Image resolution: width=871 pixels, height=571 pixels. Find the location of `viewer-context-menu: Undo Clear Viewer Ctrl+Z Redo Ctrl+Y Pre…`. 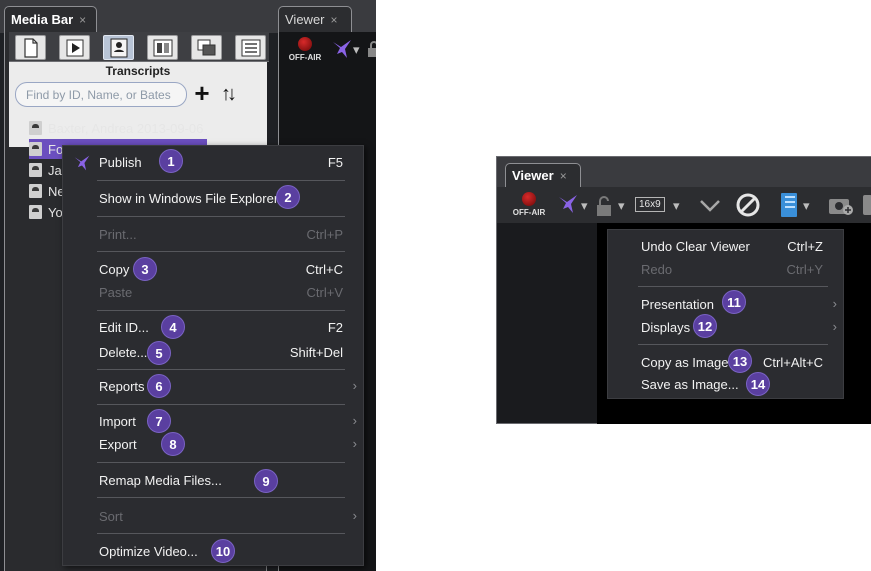

viewer-context-menu: Undo Clear Viewer Ctrl+Z Redo Ctrl+Y Pre… is located at coordinates (725, 314).